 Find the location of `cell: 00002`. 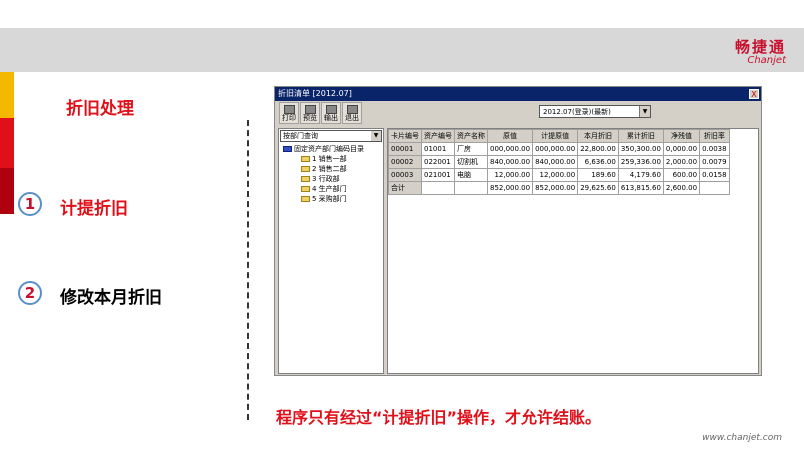

cell: 00002 is located at coordinates (405, 162).